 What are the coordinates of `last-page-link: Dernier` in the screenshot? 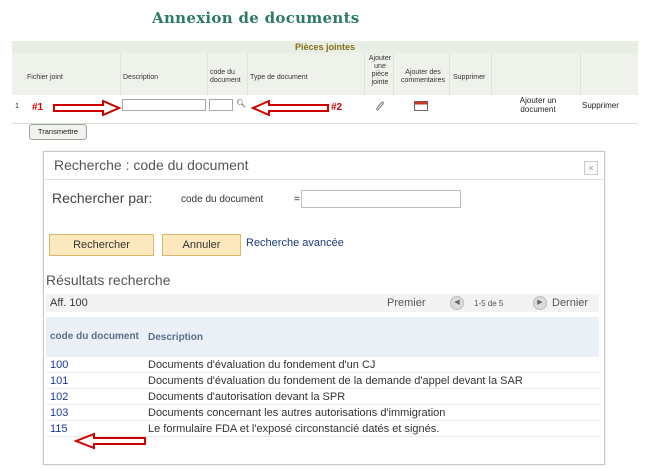 It's located at (570, 303).